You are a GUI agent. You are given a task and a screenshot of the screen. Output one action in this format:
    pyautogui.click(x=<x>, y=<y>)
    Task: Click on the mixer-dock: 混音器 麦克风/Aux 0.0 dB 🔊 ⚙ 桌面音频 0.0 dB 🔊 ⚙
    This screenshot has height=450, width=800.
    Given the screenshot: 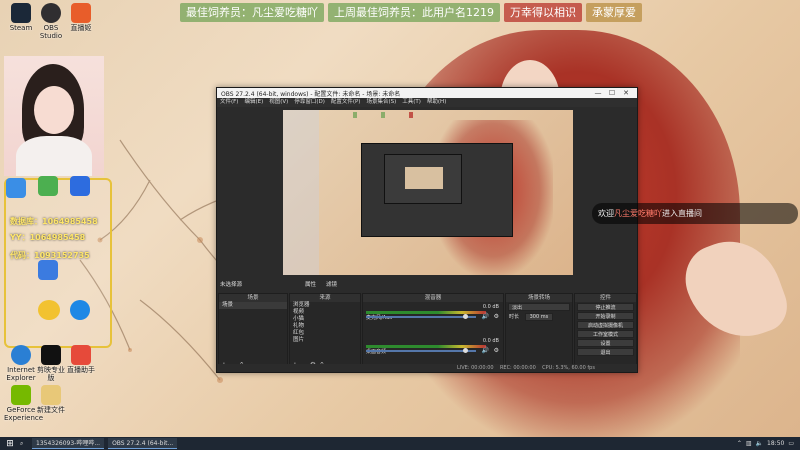 What is the action you would take?
    pyautogui.click(x=433, y=332)
    